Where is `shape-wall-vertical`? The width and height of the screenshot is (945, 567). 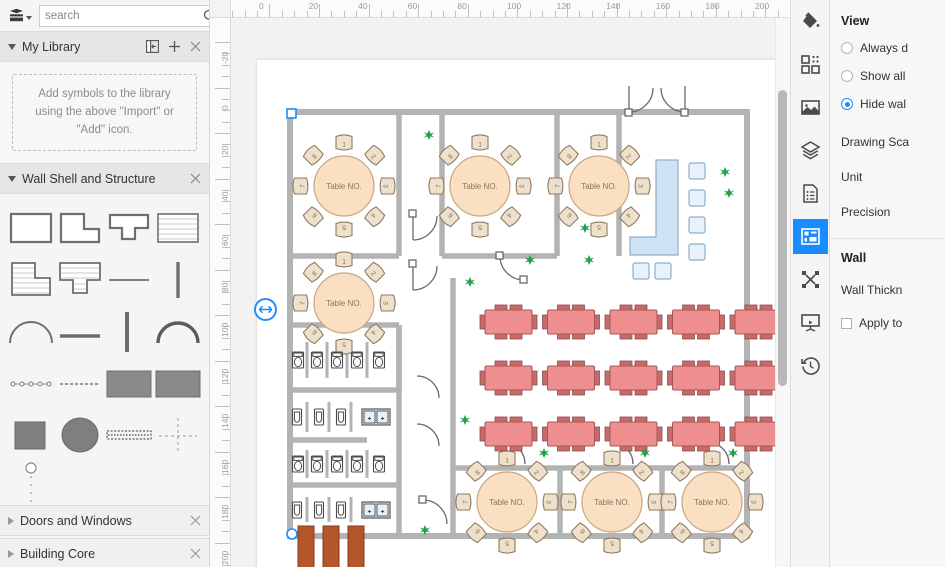 shape-wall-vertical is located at coordinates (178, 280).